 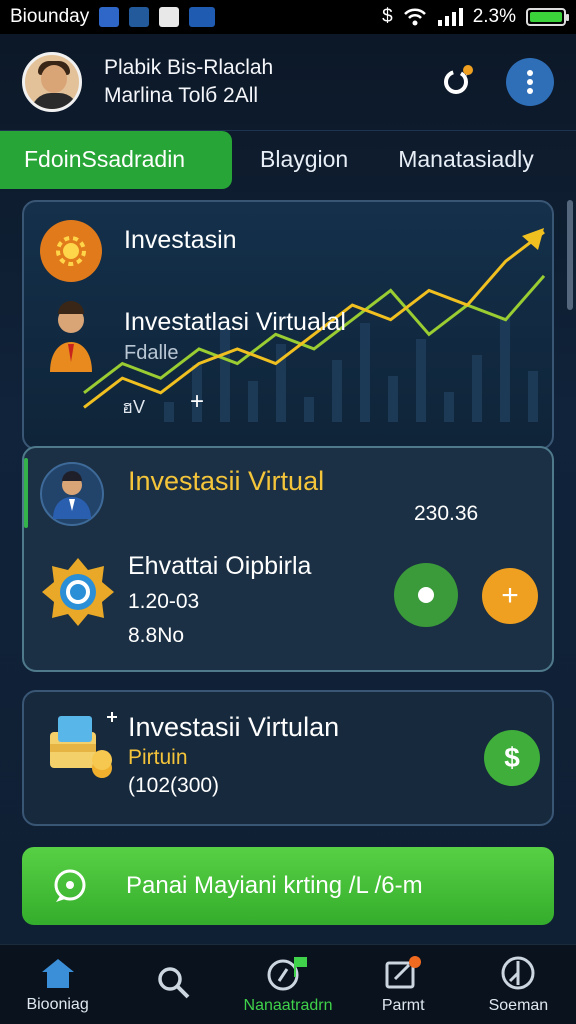 I want to click on tab-third: Manatasiadly, so click(x=466, y=160).